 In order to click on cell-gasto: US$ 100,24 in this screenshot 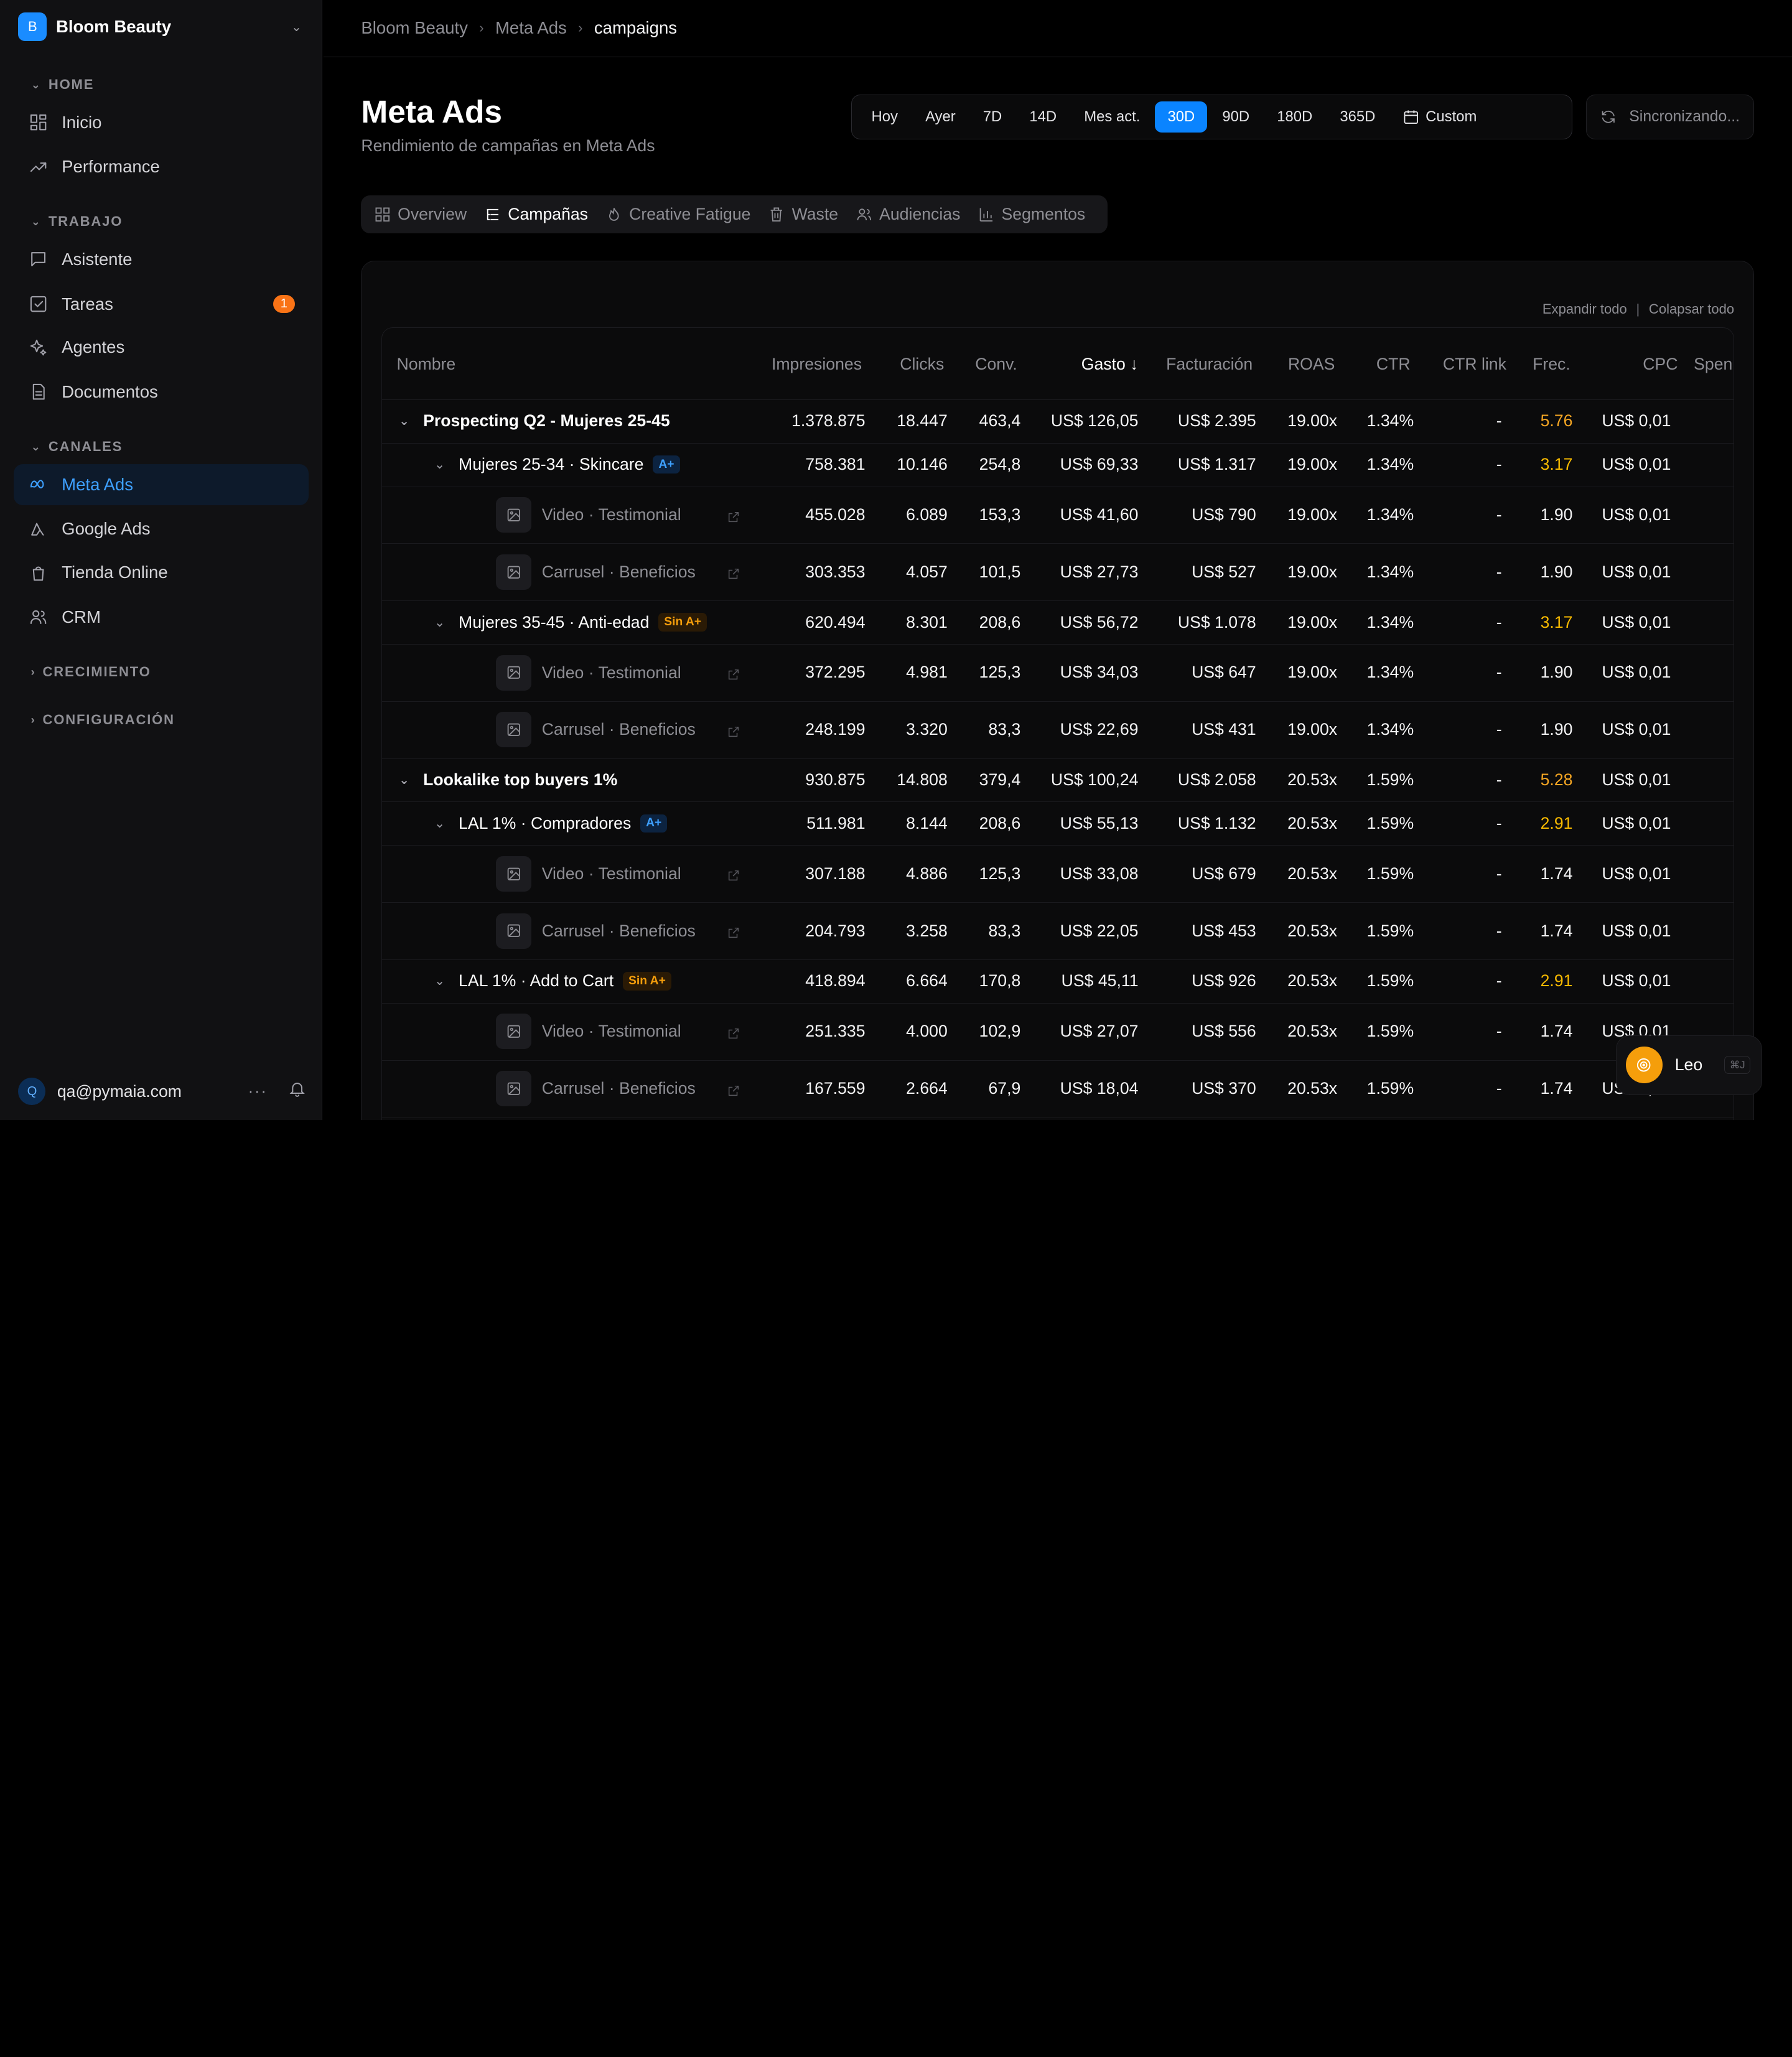, I will do `click(1094, 780)`.